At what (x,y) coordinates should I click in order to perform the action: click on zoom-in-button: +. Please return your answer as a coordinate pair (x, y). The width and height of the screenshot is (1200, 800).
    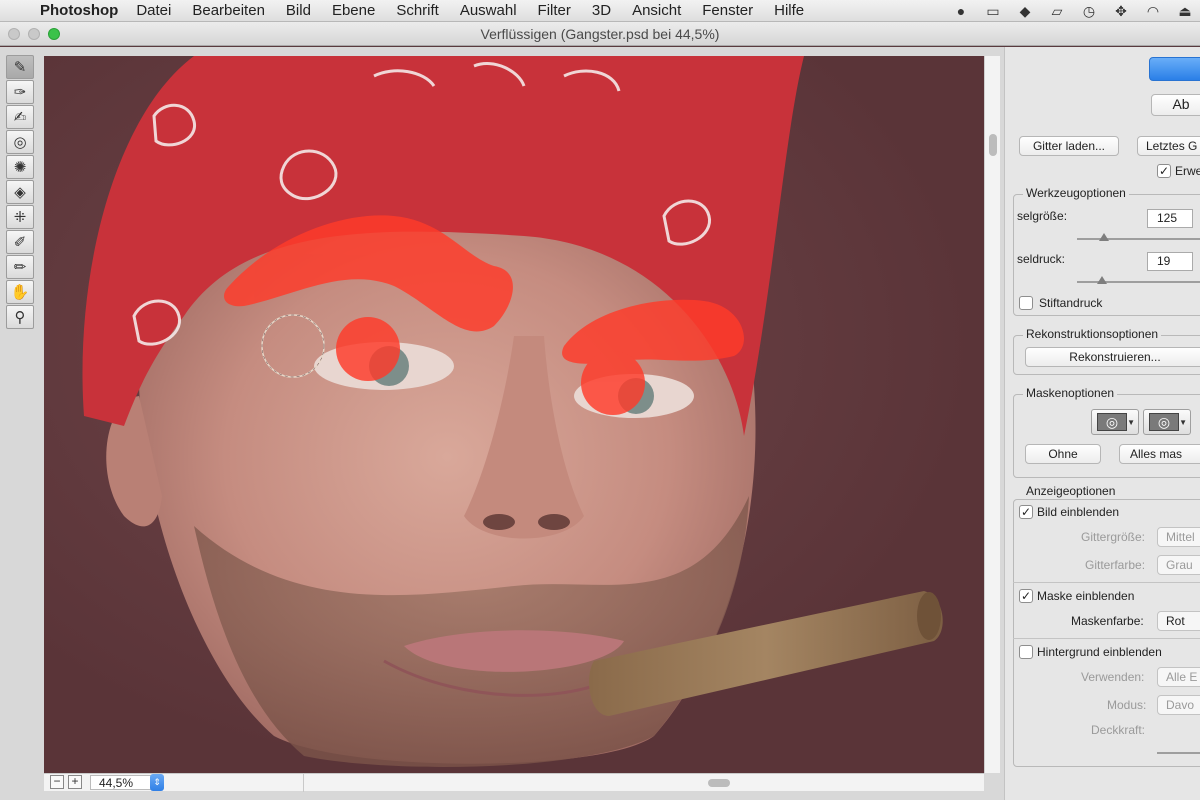
    Looking at the image, I should click on (75, 782).